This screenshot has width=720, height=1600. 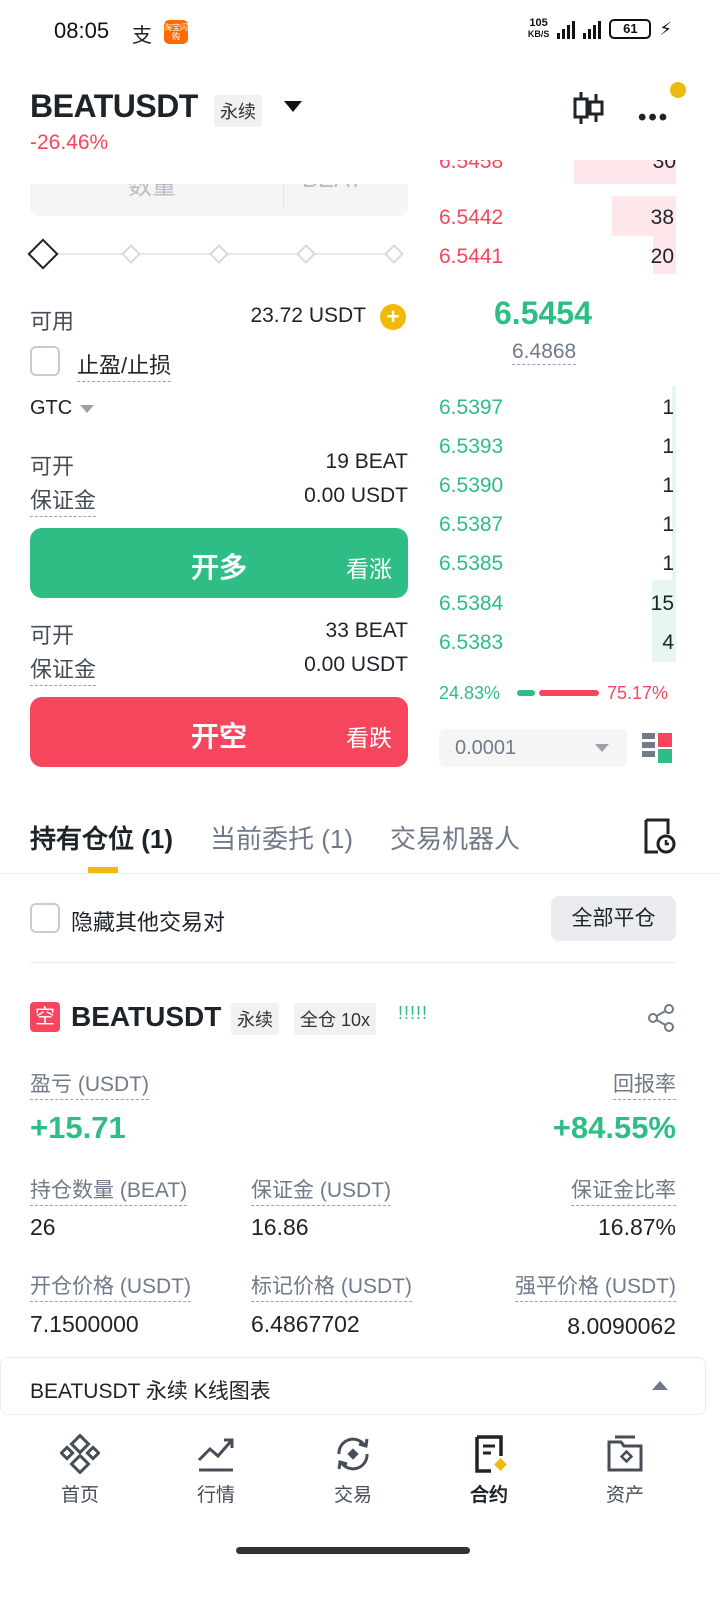 I want to click on available-value: 23.72 USDT, so click(x=308, y=315).